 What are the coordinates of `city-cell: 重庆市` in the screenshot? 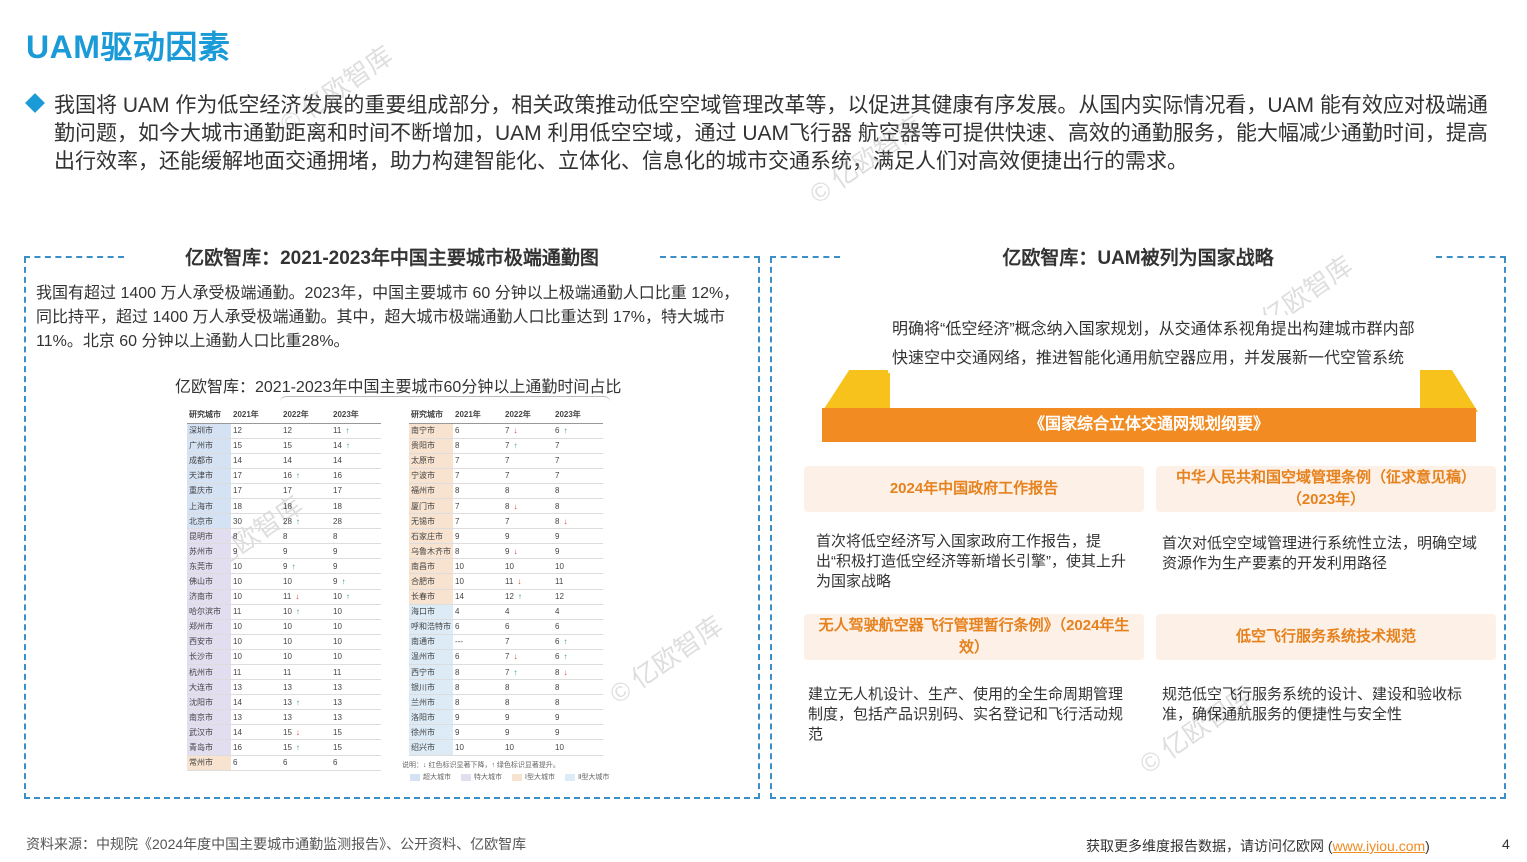 It's located at (209, 491).